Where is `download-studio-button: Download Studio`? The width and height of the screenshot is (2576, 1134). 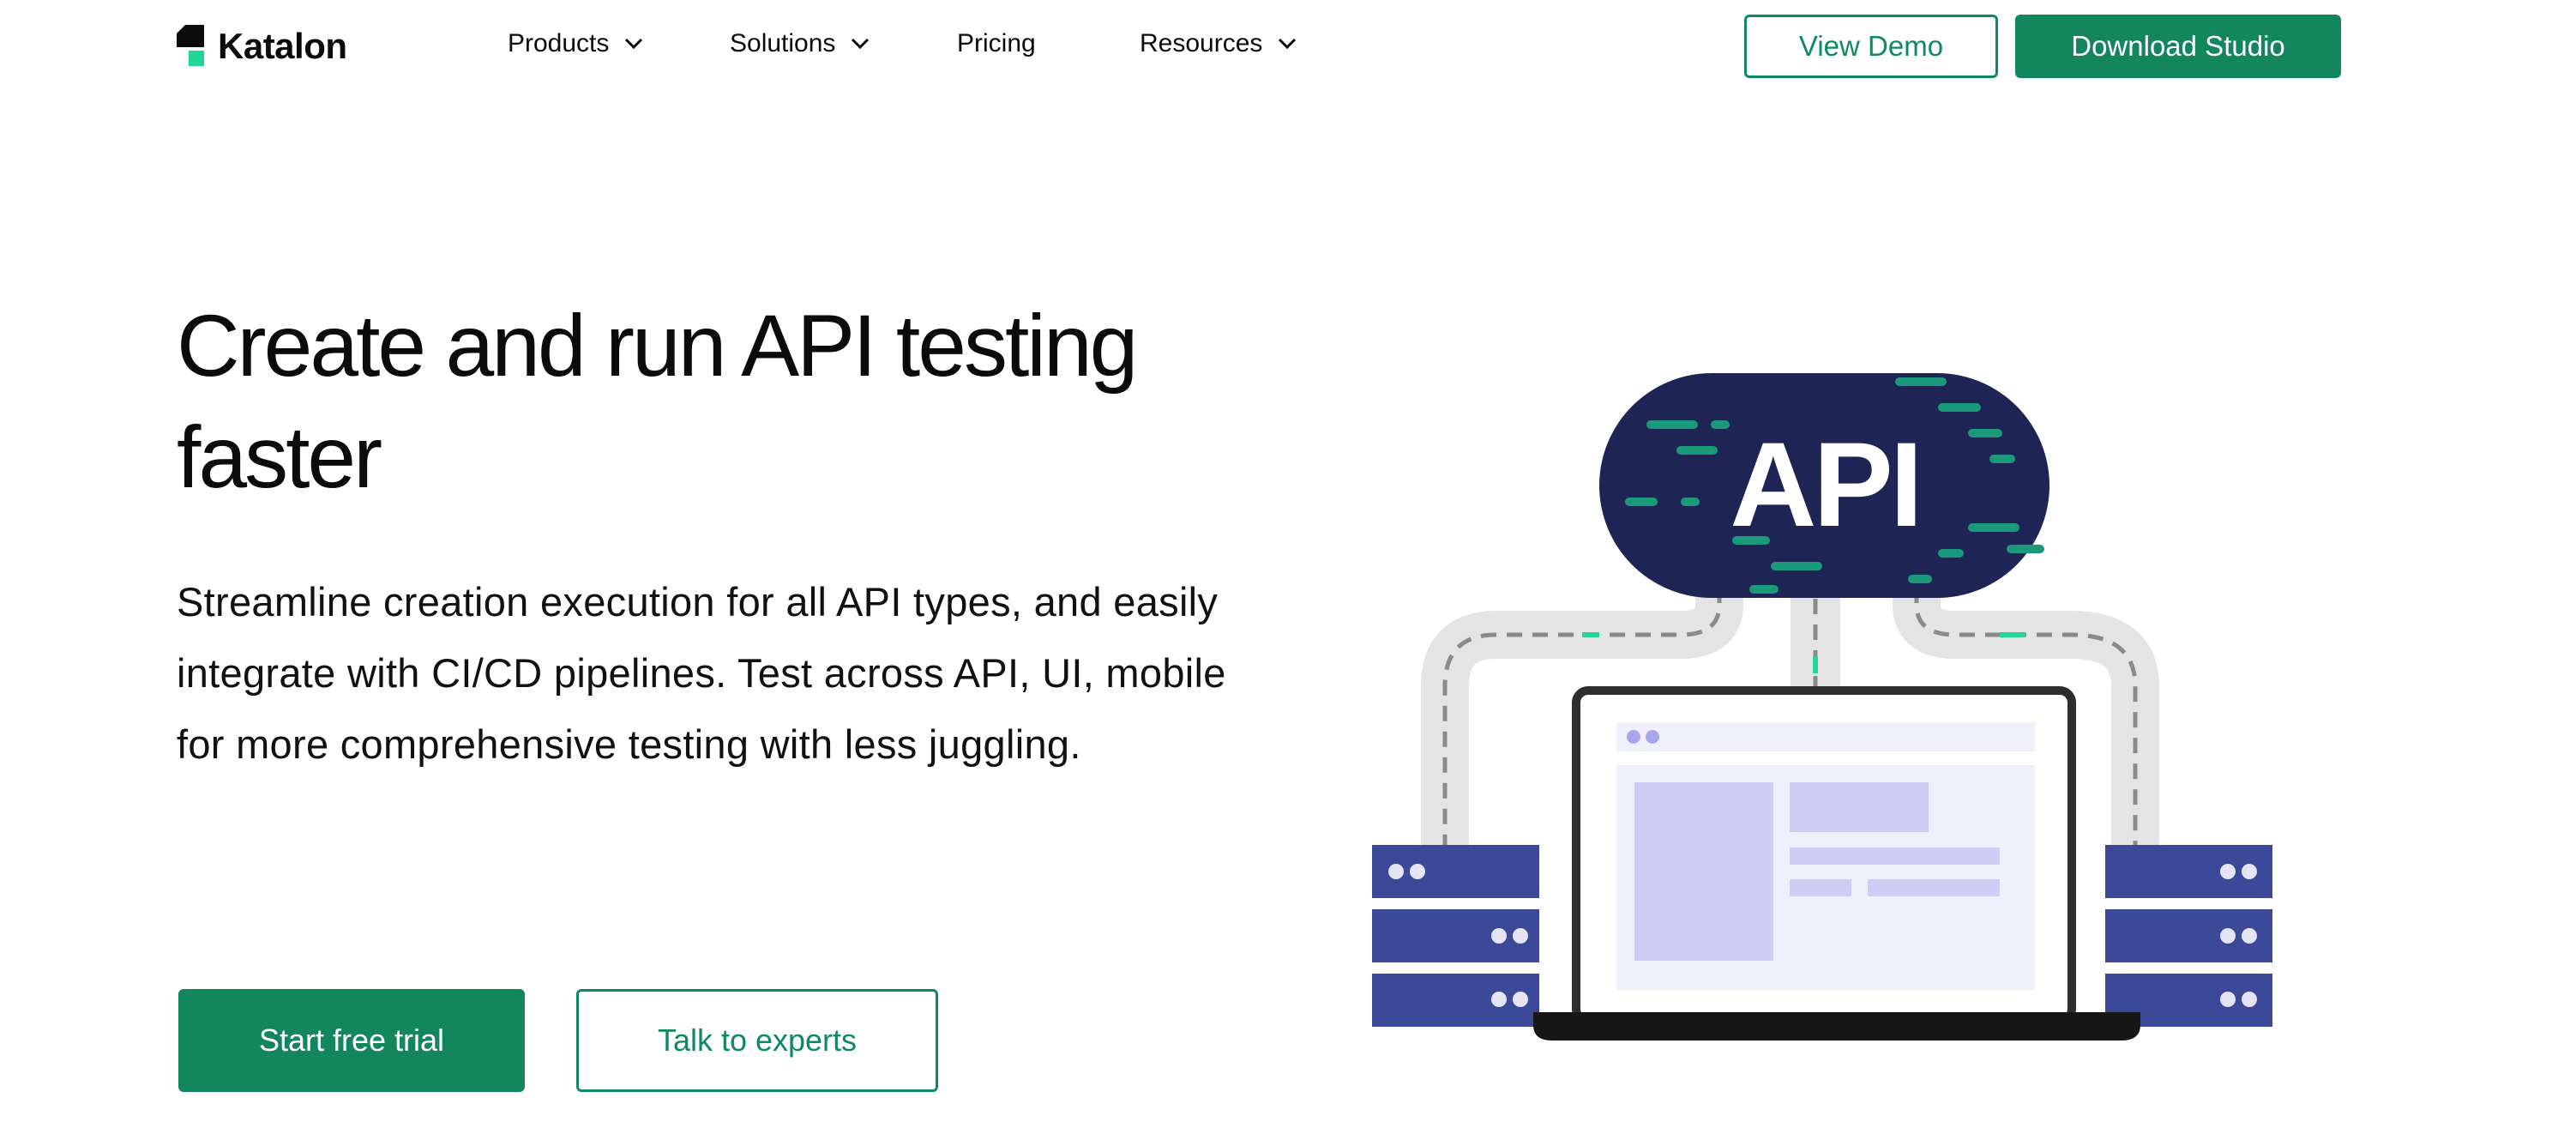
download-studio-button: Download Studio is located at coordinates (2178, 47).